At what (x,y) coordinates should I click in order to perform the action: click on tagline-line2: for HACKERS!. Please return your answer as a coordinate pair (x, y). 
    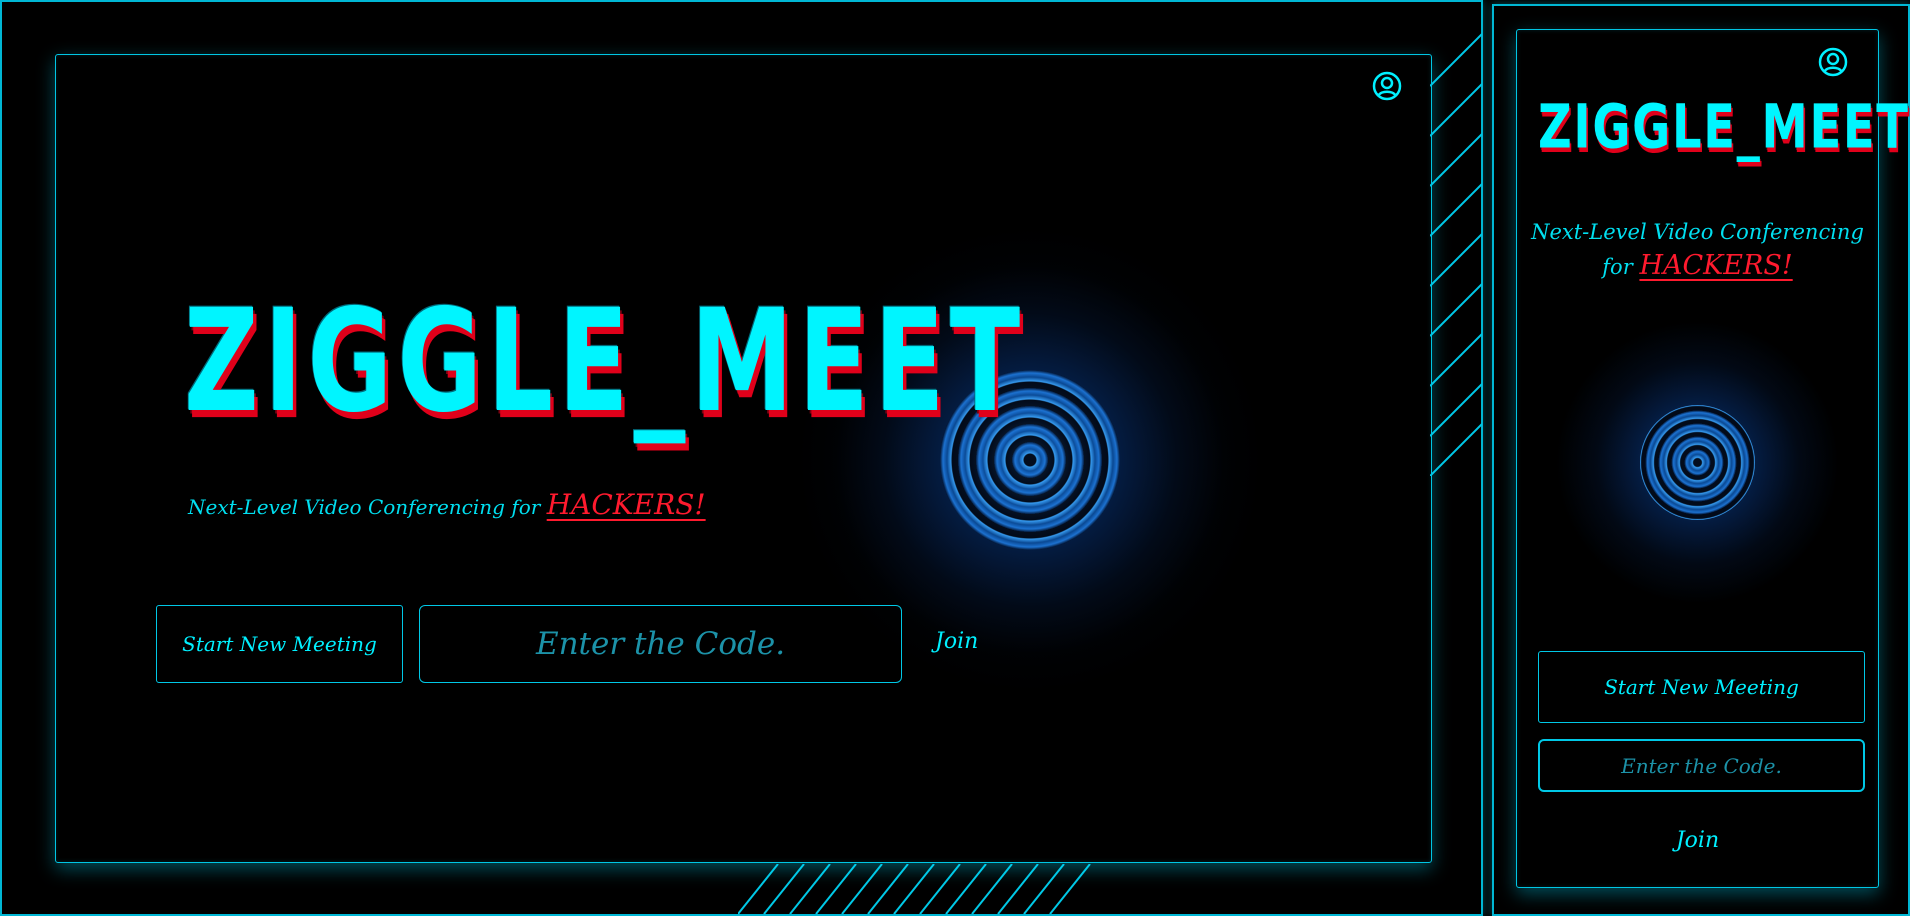
    Looking at the image, I should click on (1697, 266).